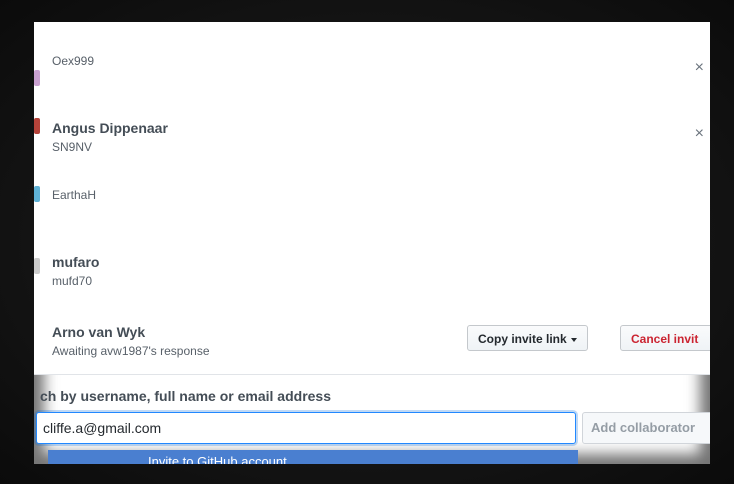  I want to click on collaborator-username: Oex999, so click(73, 61).